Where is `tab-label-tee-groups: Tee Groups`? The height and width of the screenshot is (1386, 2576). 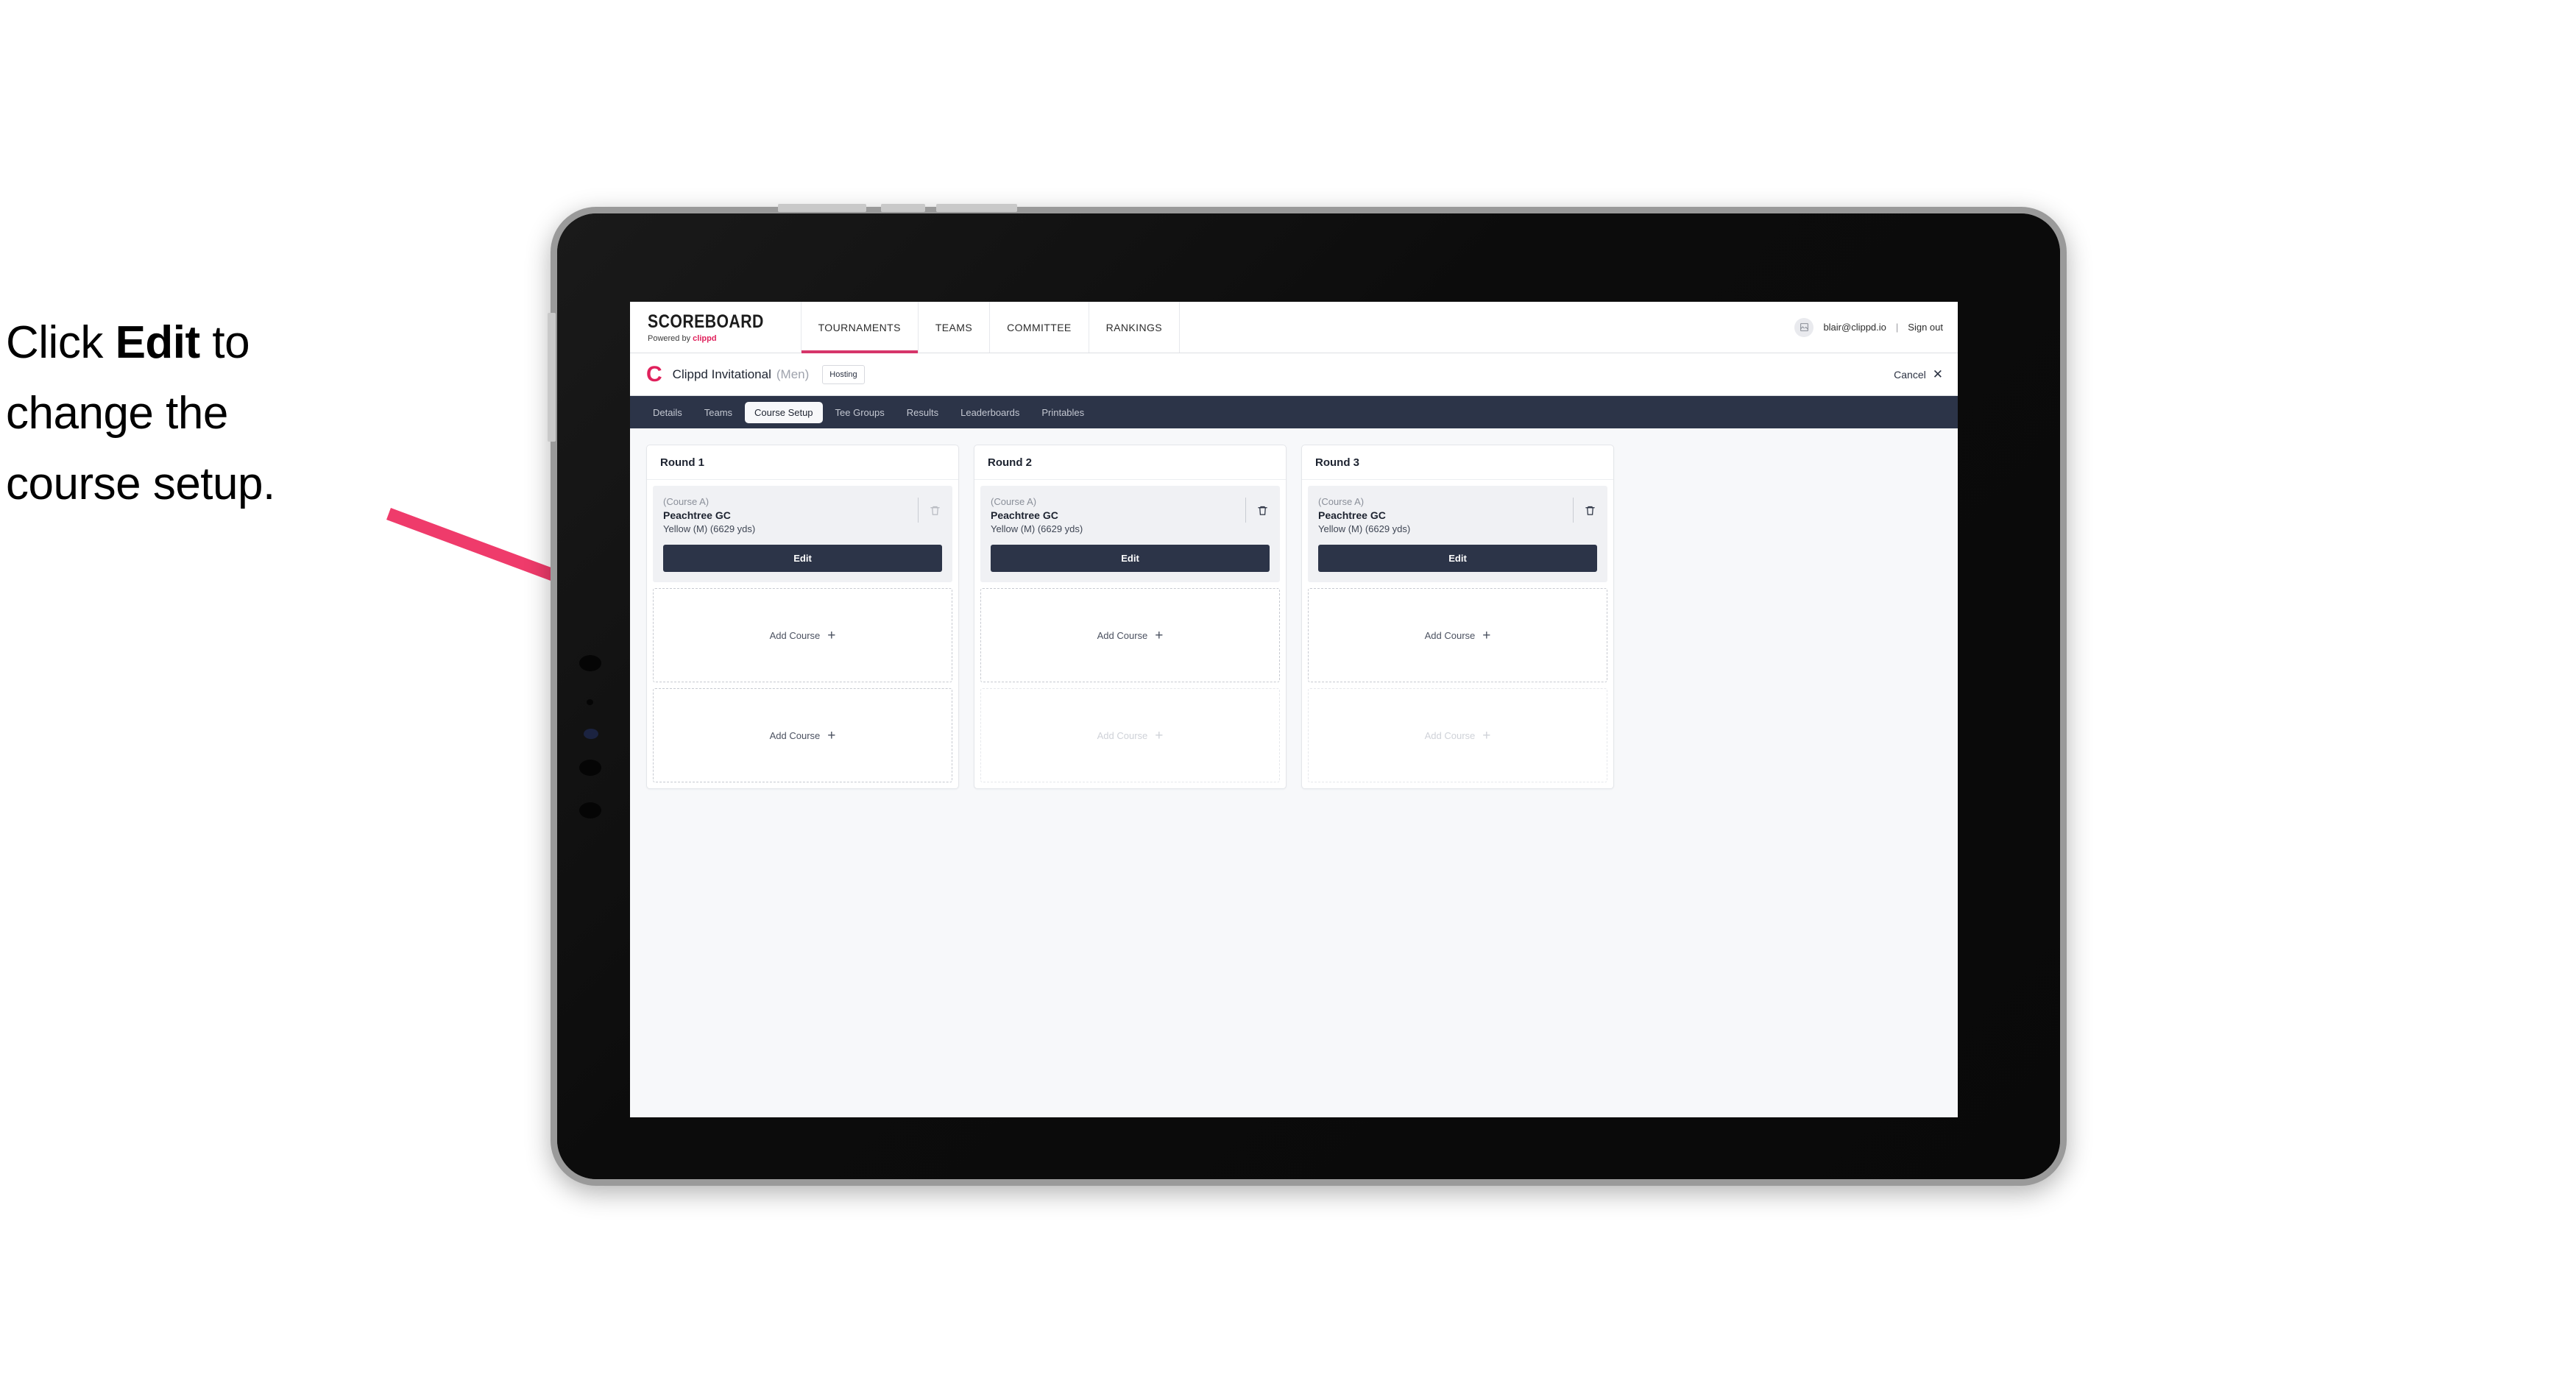
tab-label-tee-groups: Tee Groups is located at coordinates (860, 412).